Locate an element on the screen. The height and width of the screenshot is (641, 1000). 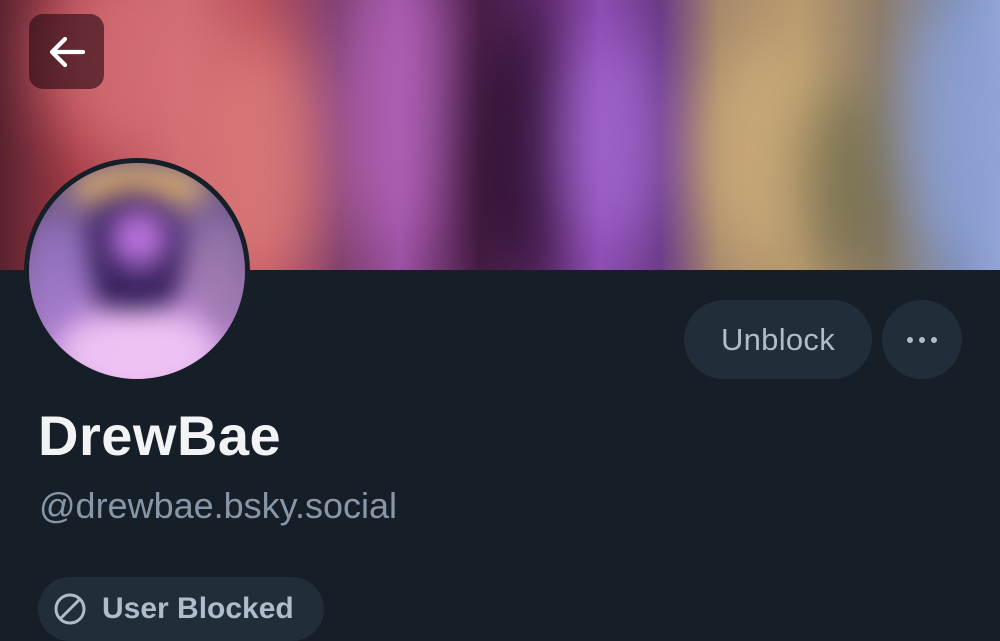
more-options-button is located at coordinates (922, 339).